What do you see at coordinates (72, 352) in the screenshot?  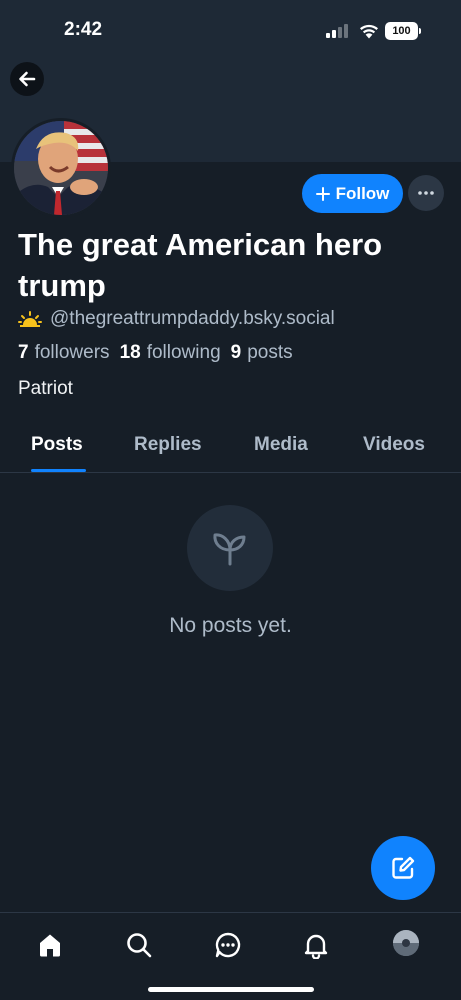 I see `followers-label: followers` at bounding box center [72, 352].